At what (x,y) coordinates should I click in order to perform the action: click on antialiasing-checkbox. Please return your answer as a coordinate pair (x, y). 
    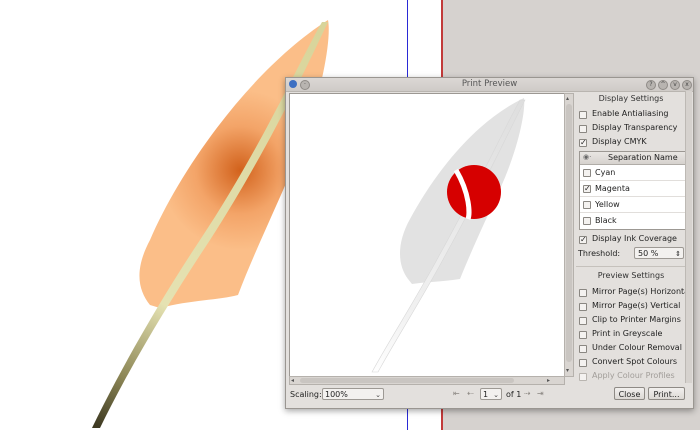
    Looking at the image, I should click on (583, 115).